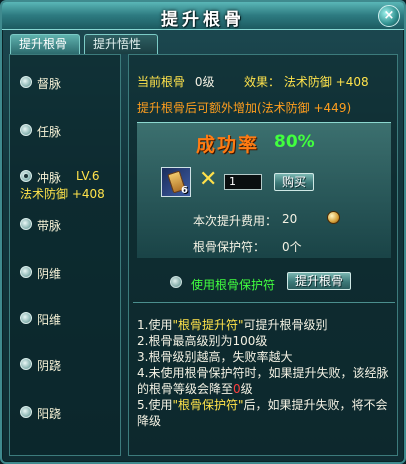 This screenshot has width=406, height=464. Describe the element at coordinates (49, 274) in the screenshot. I see `meridian-label: 阴维` at that location.